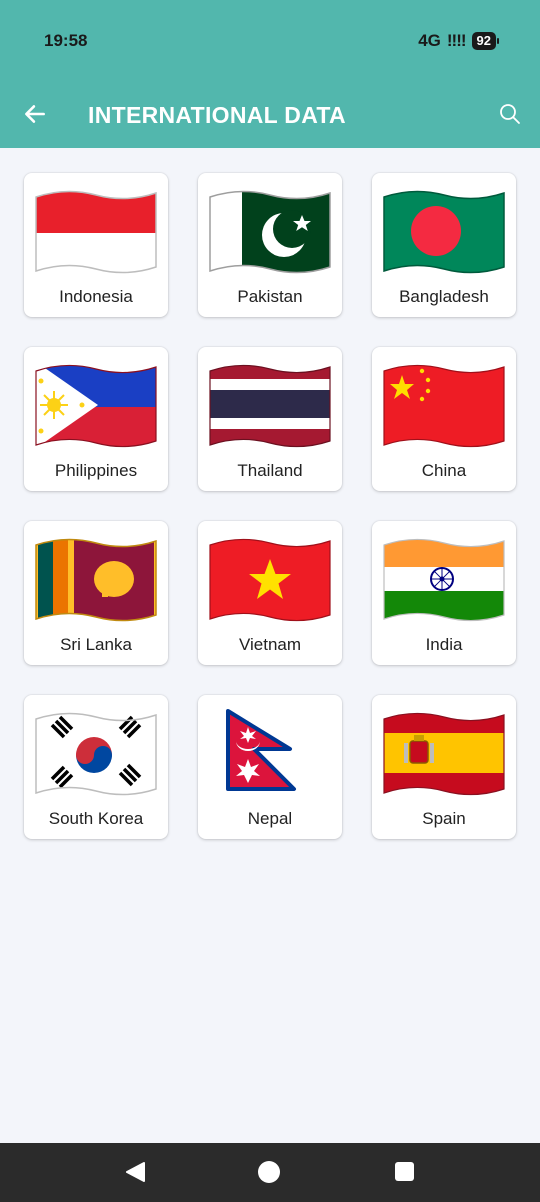  I want to click on country-name: China, so click(444, 470).